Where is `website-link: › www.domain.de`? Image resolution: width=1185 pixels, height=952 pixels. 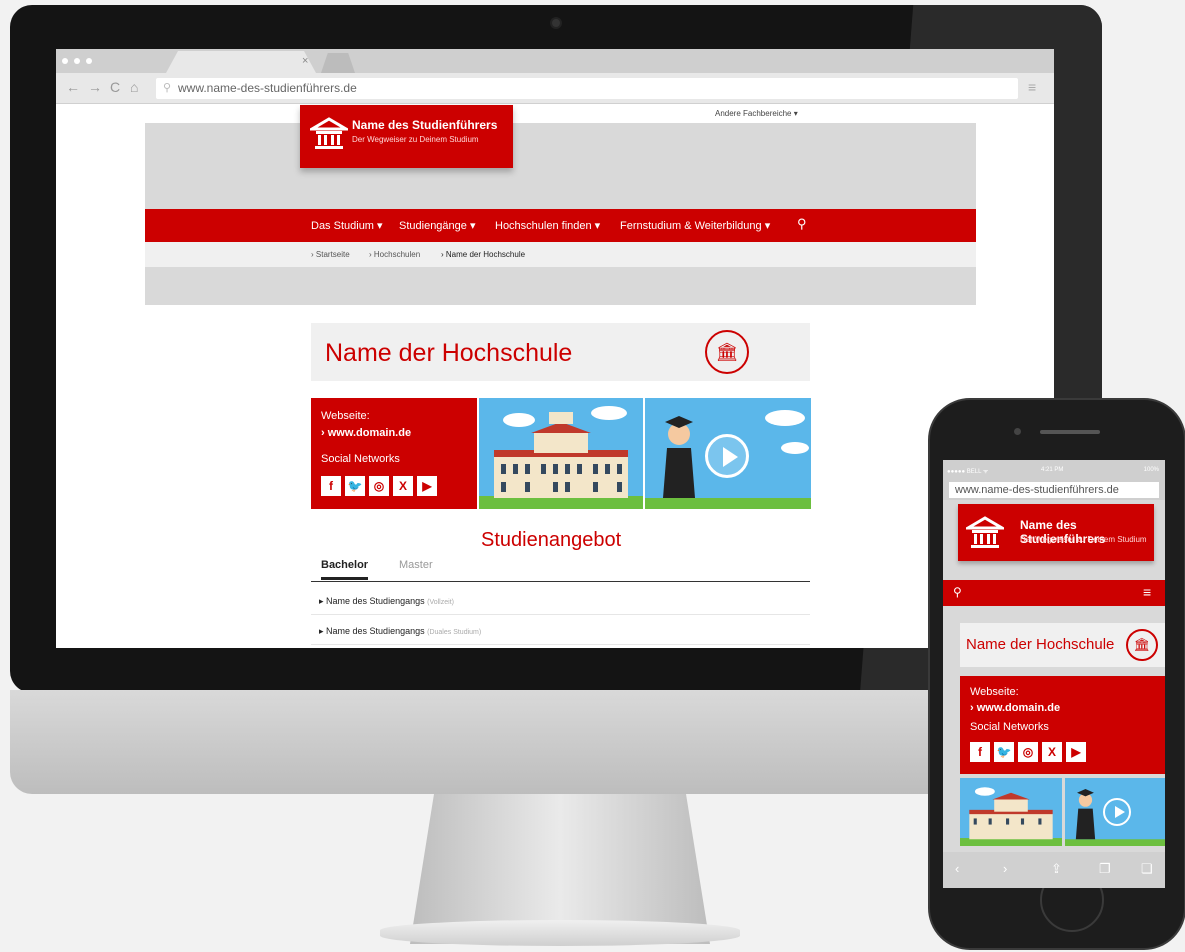
website-link: › www.domain.de is located at coordinates (366, 433).